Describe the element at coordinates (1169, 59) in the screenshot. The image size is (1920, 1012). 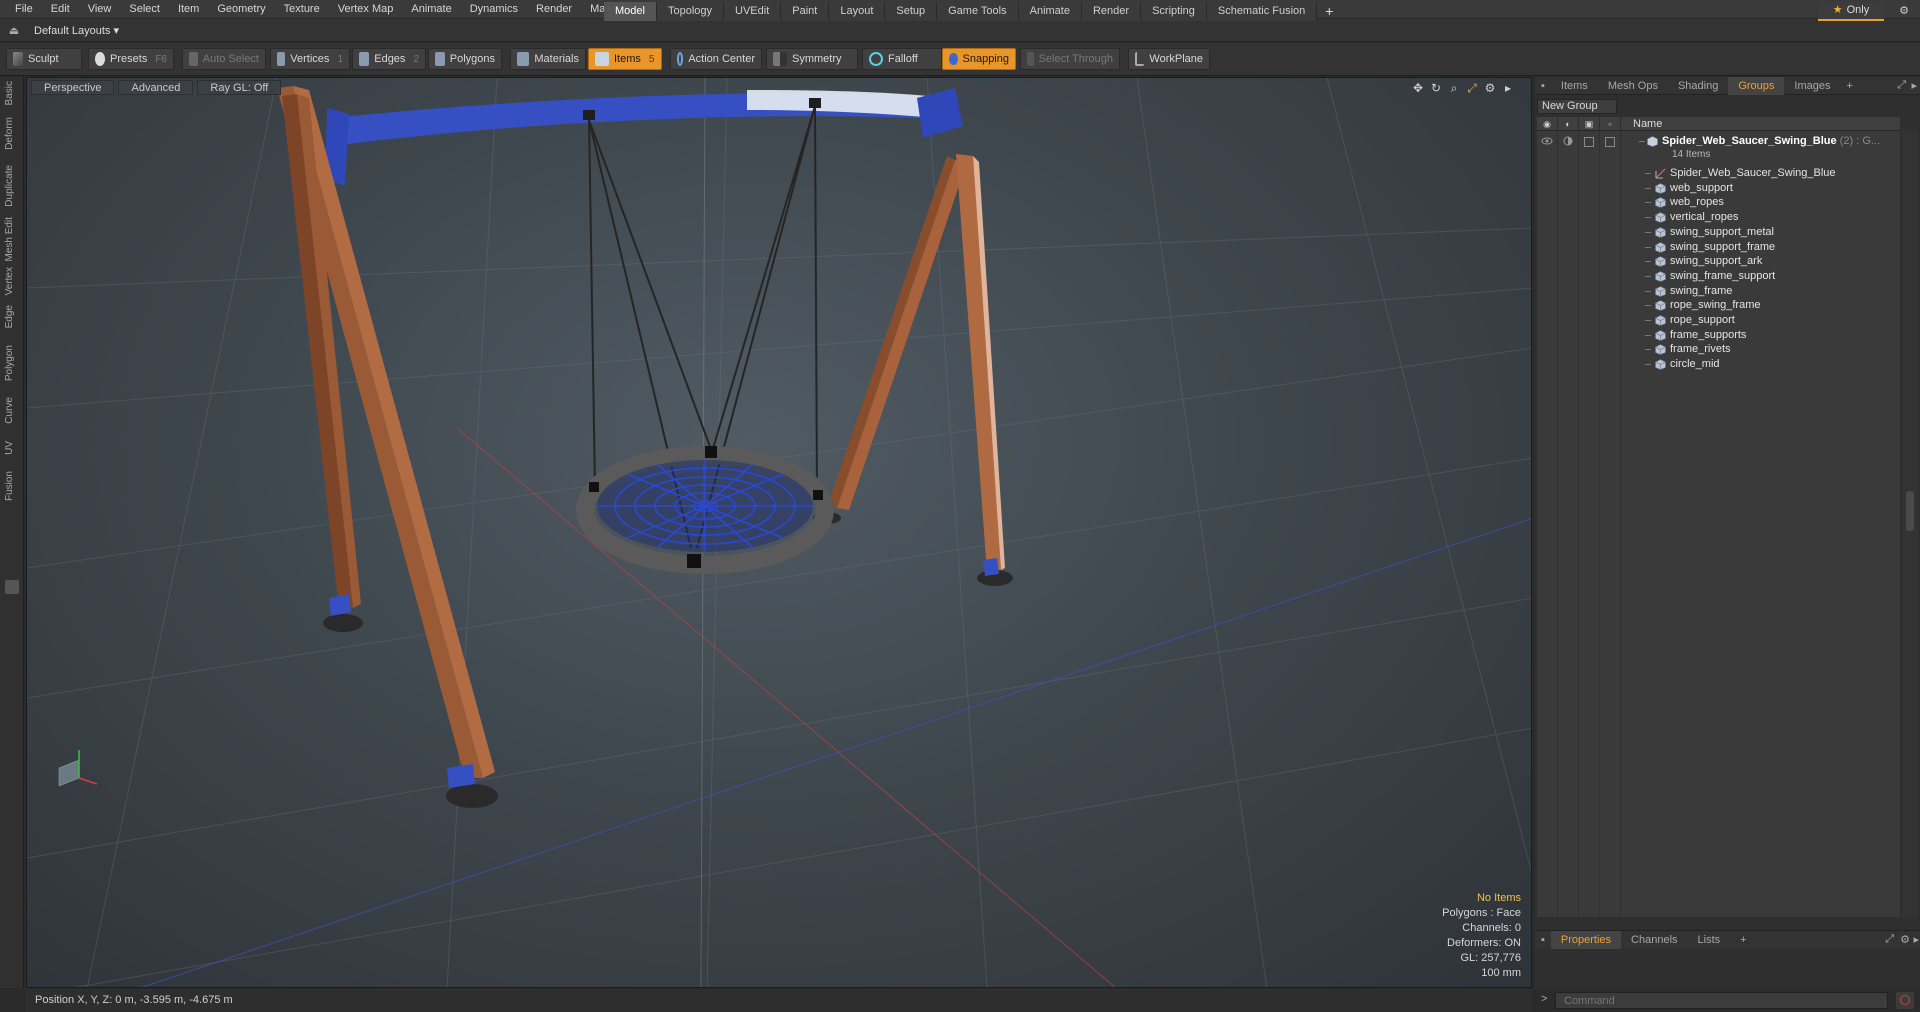
I see `workplane-button: WorkPlane` at that location.